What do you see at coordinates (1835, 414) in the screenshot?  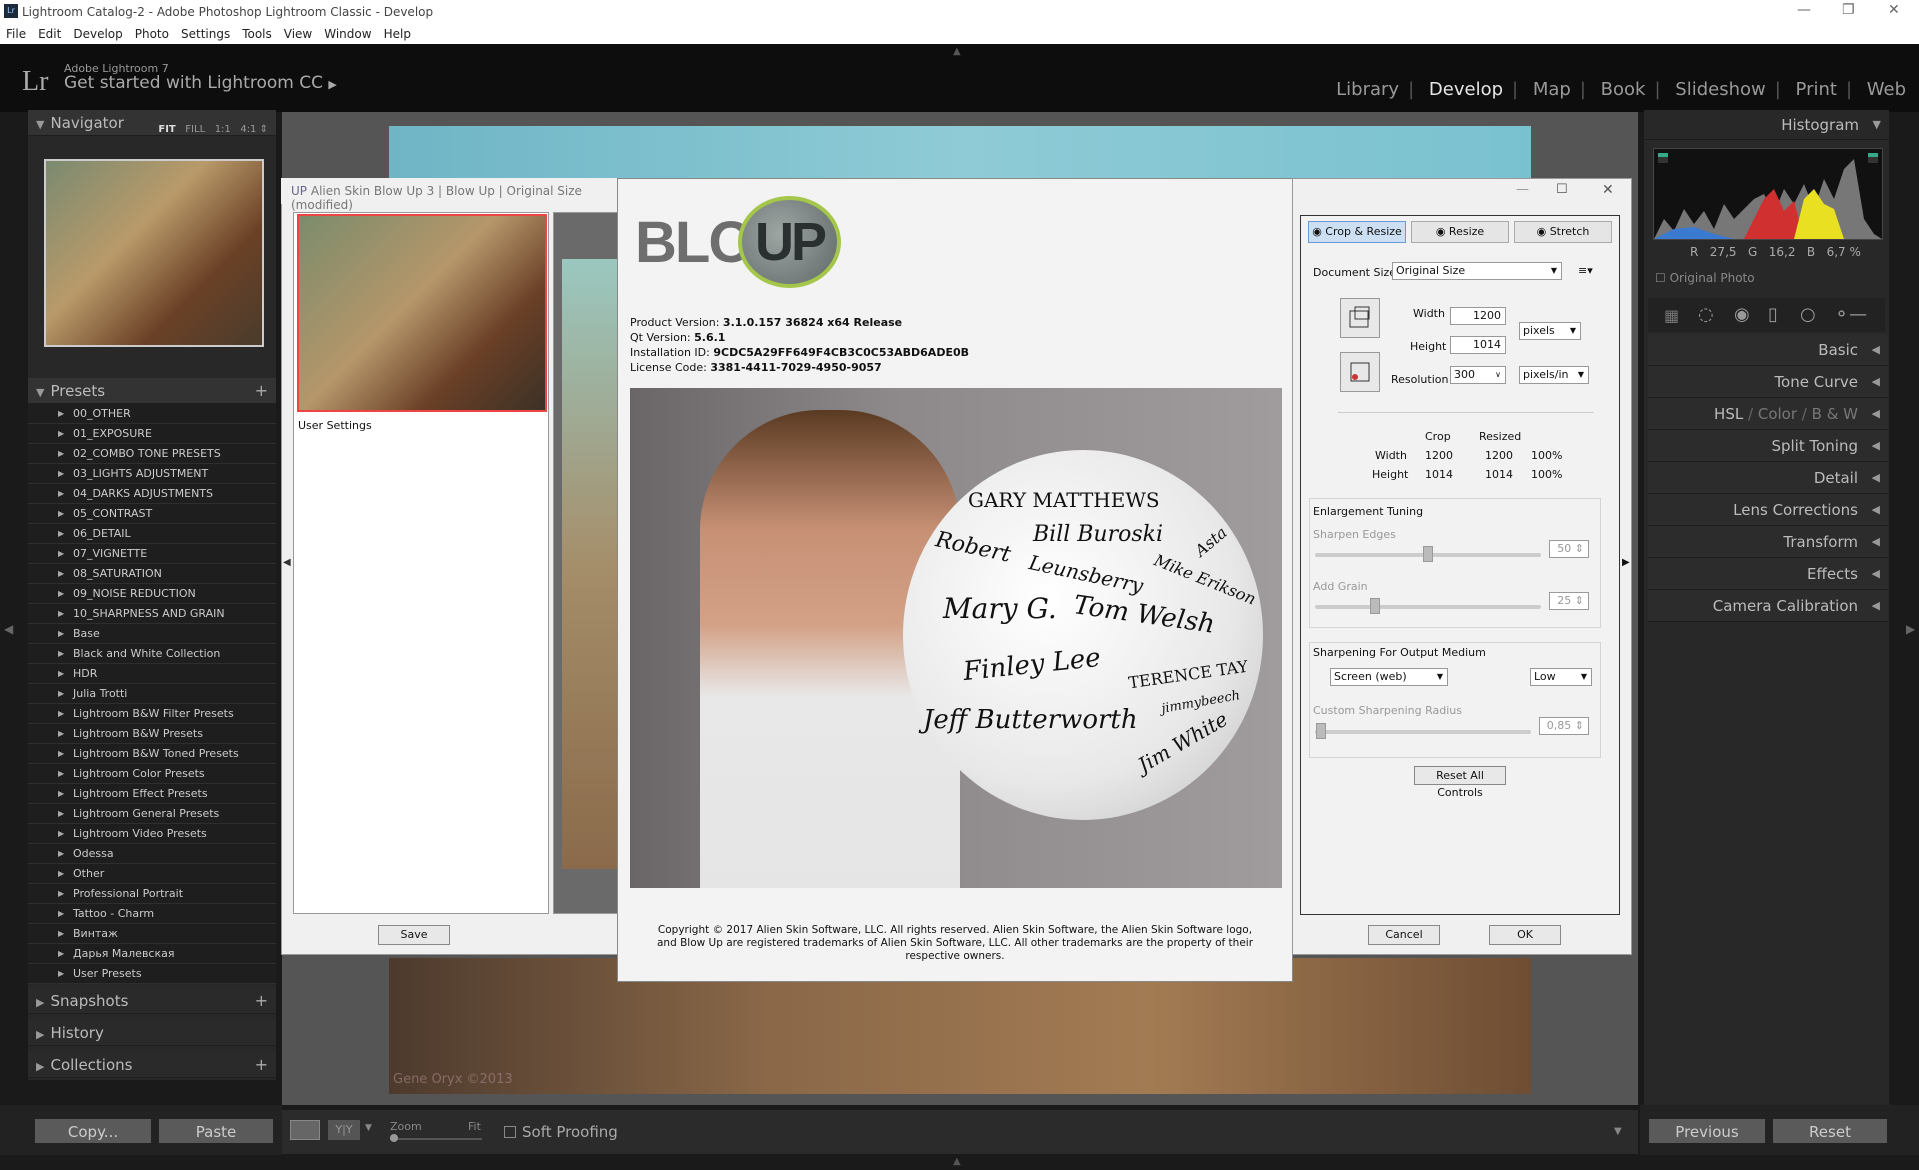 I see `bw-tab: B & W` at bounding box center [1835, 414].